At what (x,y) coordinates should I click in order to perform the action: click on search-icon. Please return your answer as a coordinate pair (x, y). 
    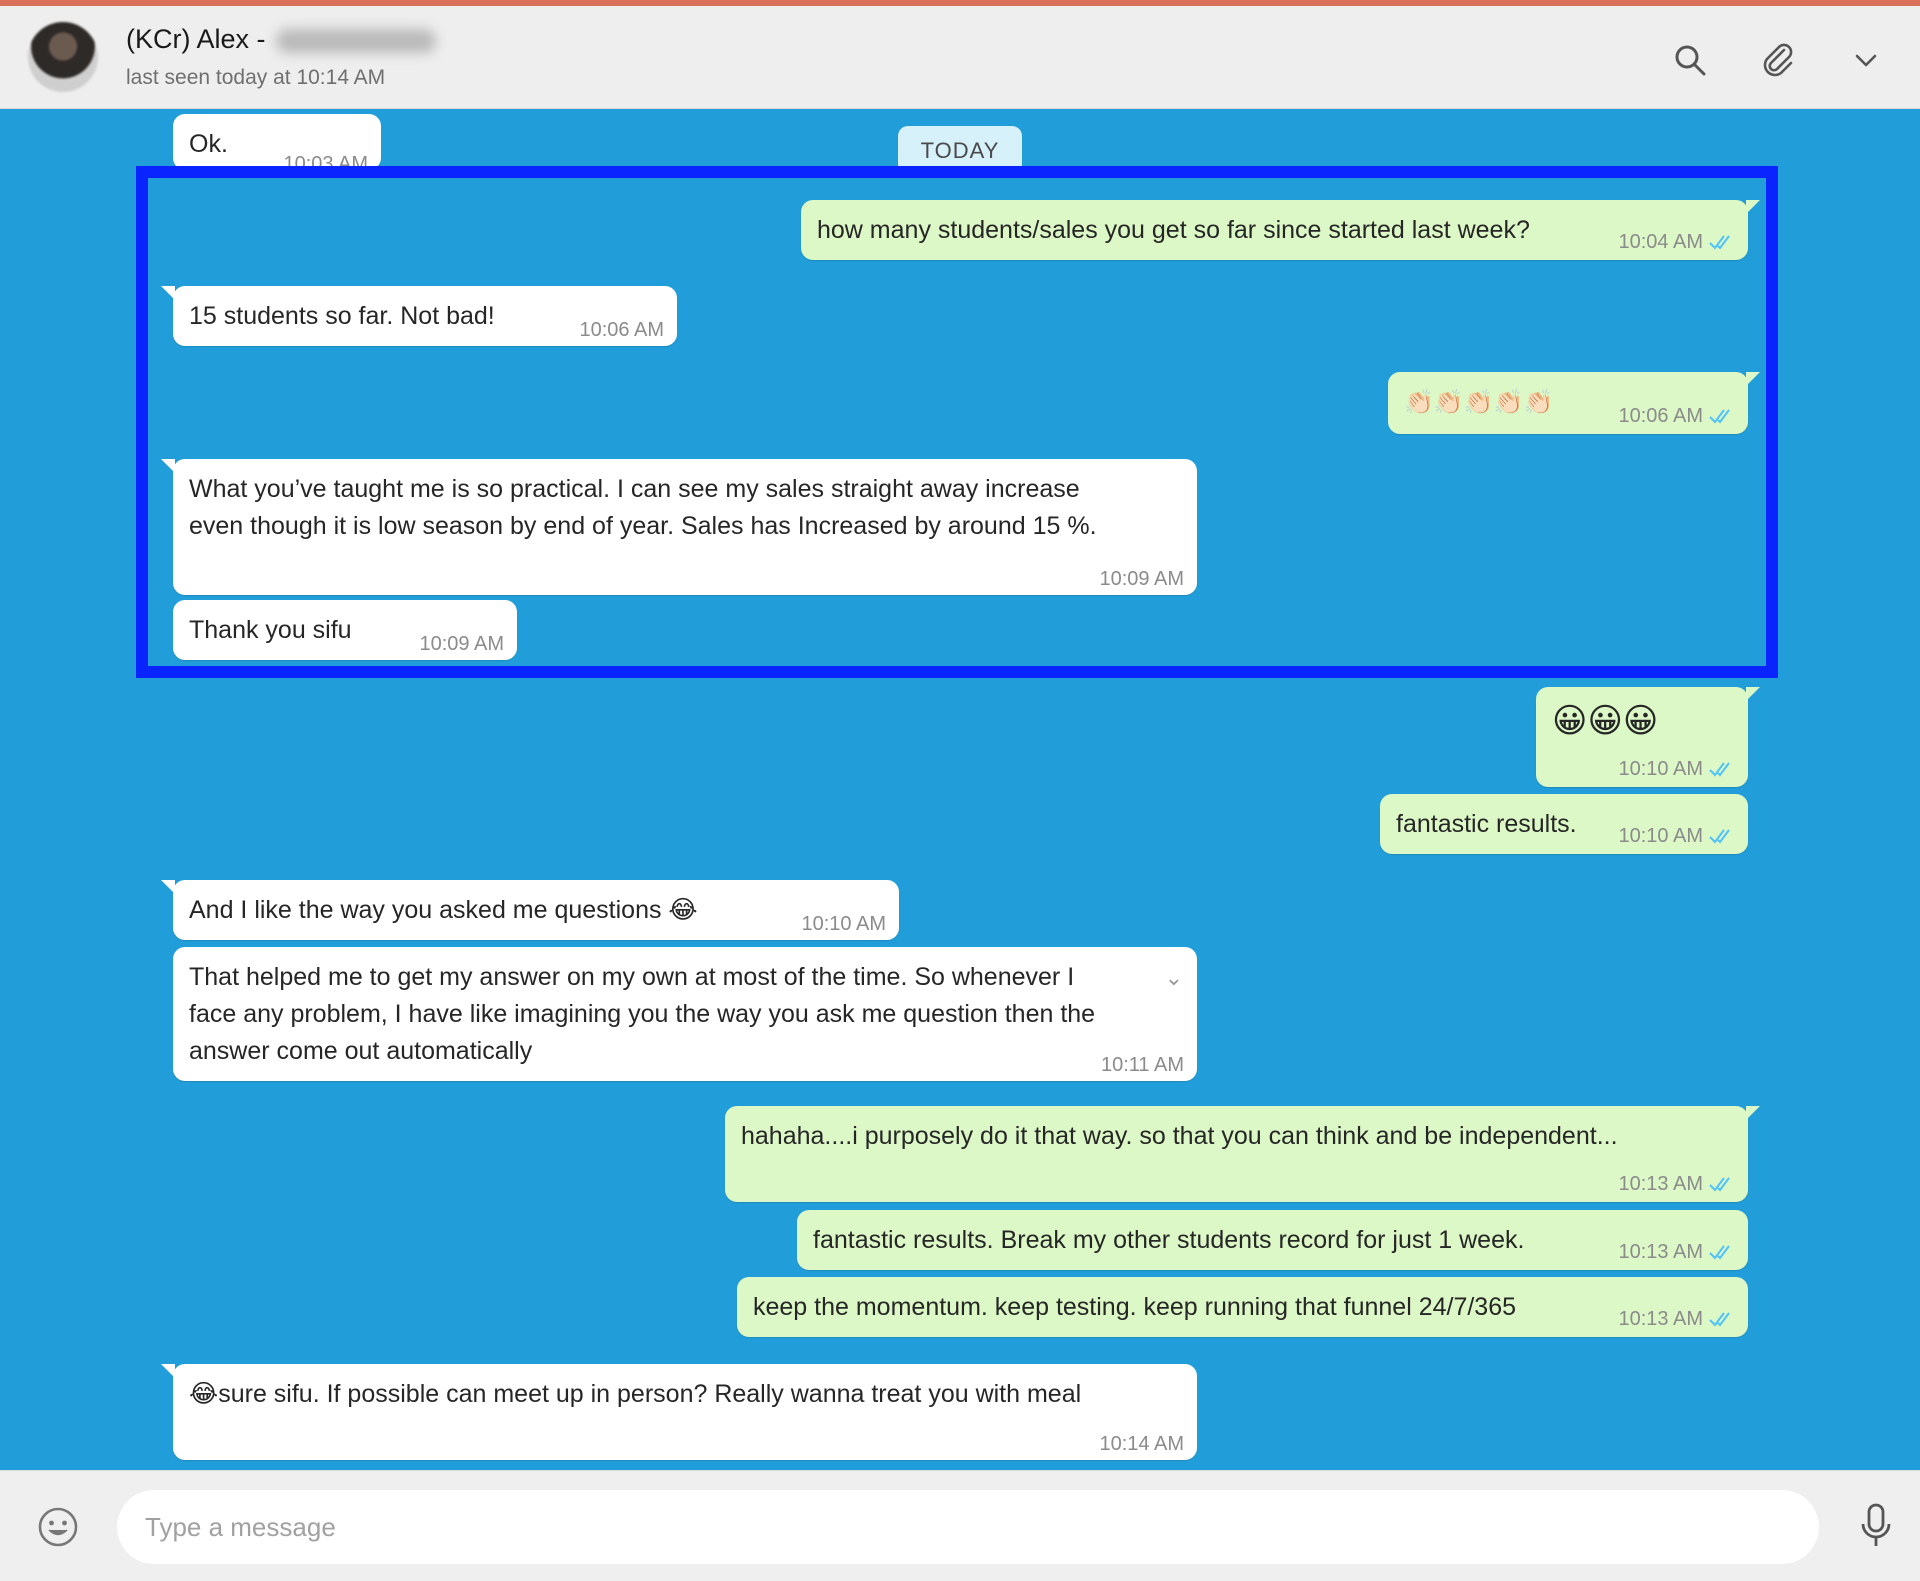
    Looking at the image, I should click on (1690, 60).